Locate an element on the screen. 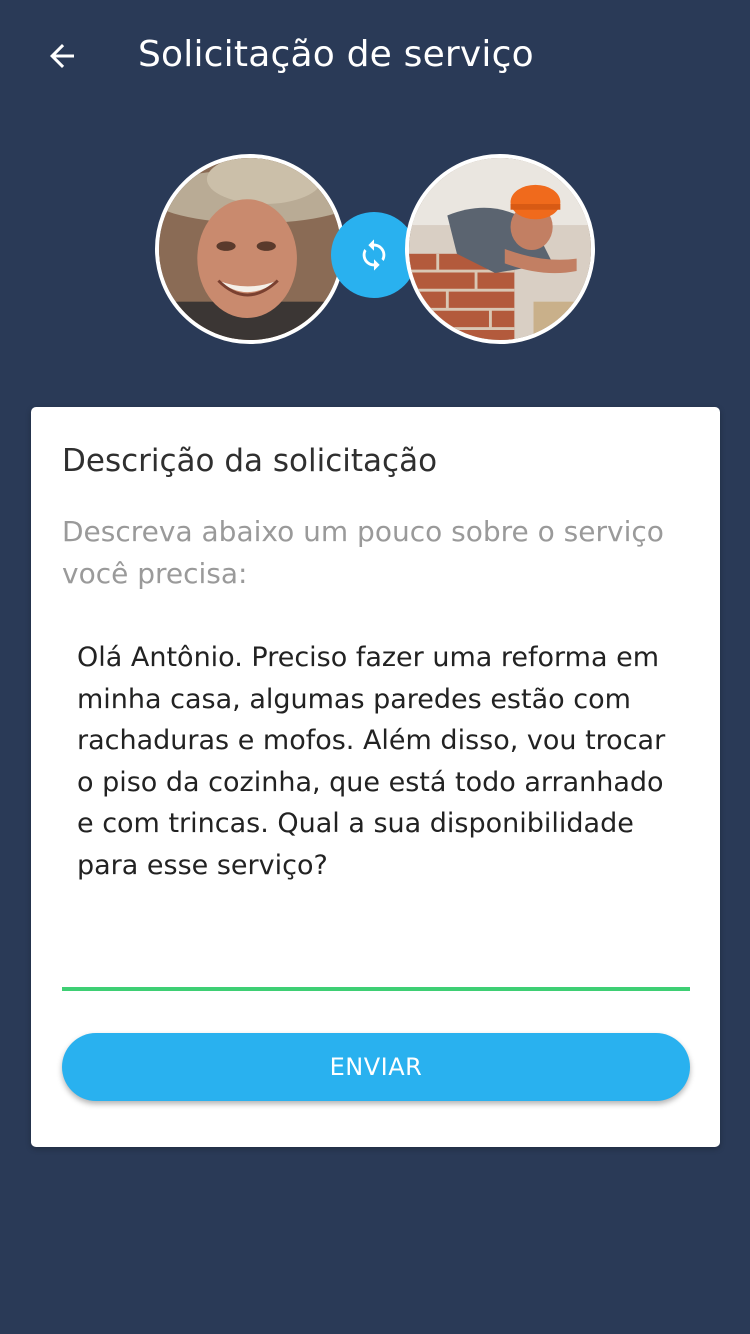 The image size is (750, 1334). card-title: Descrição da solicitação is located at coordinates (250, 461).